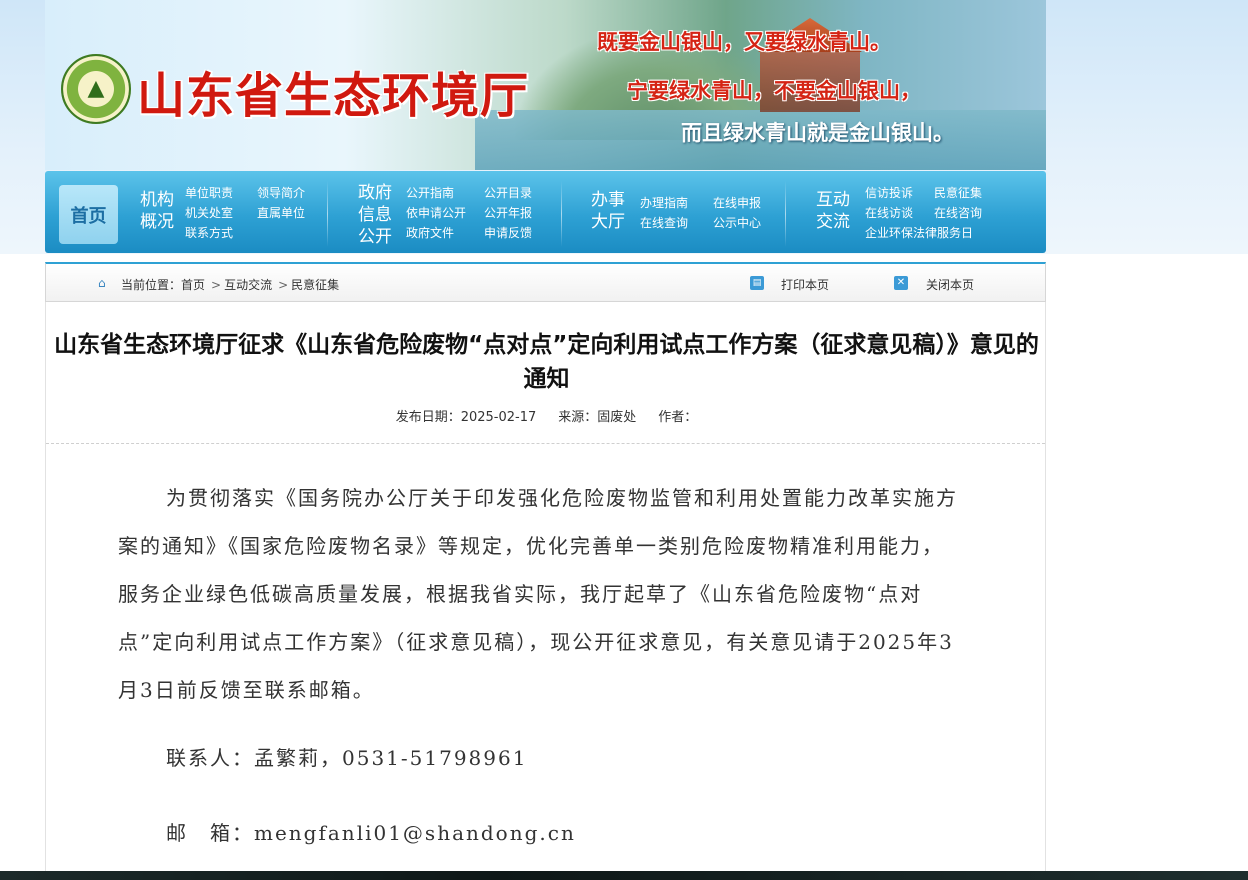 The width and height of the screenshot is (1248, 880). What do you see at coordinates (919, 233) in the screenshot?
I see `nav-link-legal-service-day: 企业环保法律服务日` at bounding box center [919, 233].